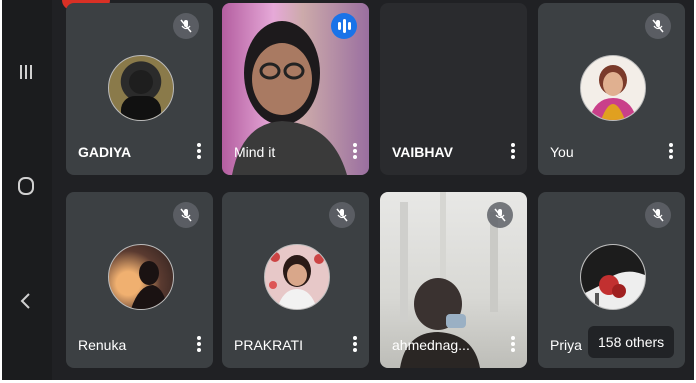 Image resolution: width=696 pixels, height=383 pixels. What do you see at coordinates (422, 152) in the screenshot?
I see `participant-name: VAIBHAV` at bounding box center [422, 152].